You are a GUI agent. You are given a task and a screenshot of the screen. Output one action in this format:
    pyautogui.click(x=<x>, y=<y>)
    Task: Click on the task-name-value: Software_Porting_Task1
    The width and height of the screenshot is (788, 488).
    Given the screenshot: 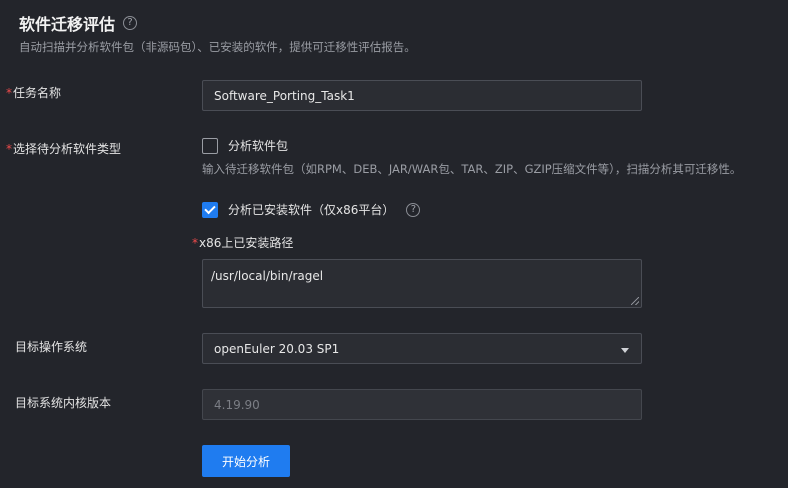 What is the action you would take?
    pyautogui.click(x=284, y=95)
    